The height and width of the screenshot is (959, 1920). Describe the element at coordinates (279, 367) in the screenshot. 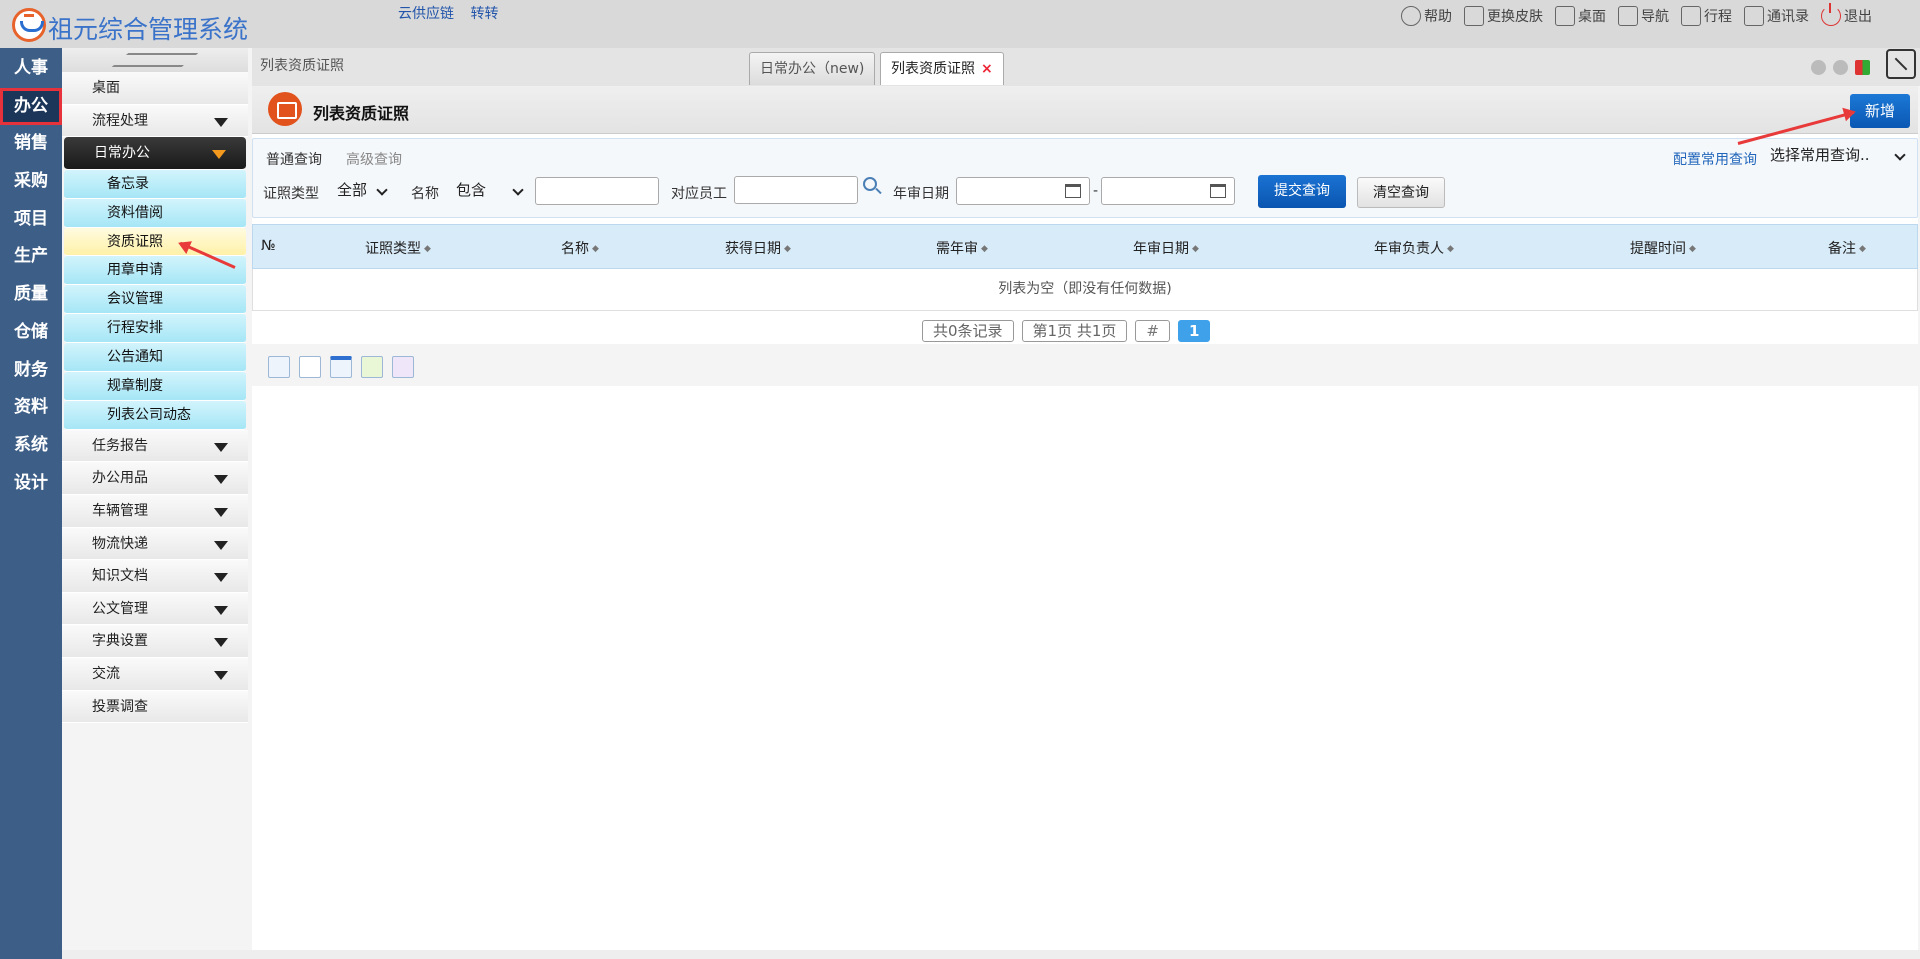

I see `select-columns-icon` at that location.